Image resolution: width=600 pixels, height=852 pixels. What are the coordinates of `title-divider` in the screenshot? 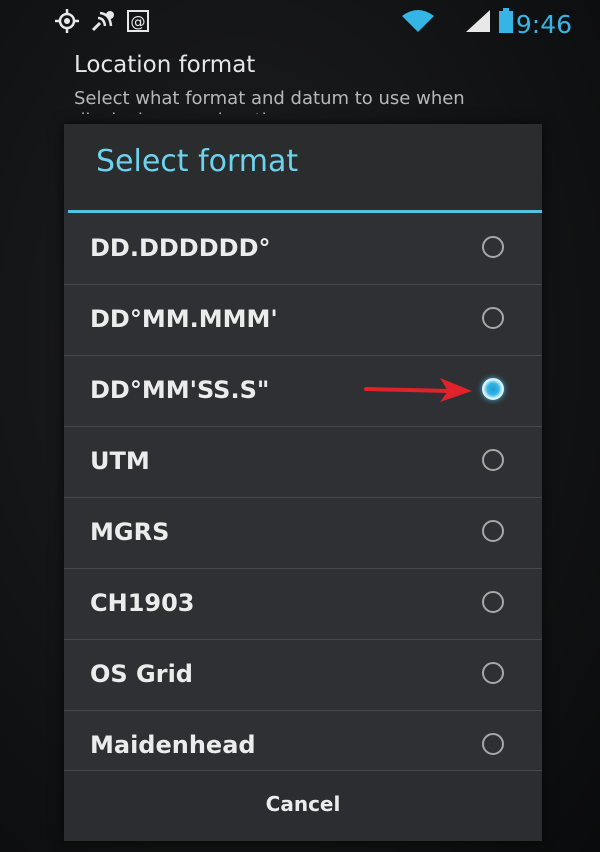 It's located at (305, 211).